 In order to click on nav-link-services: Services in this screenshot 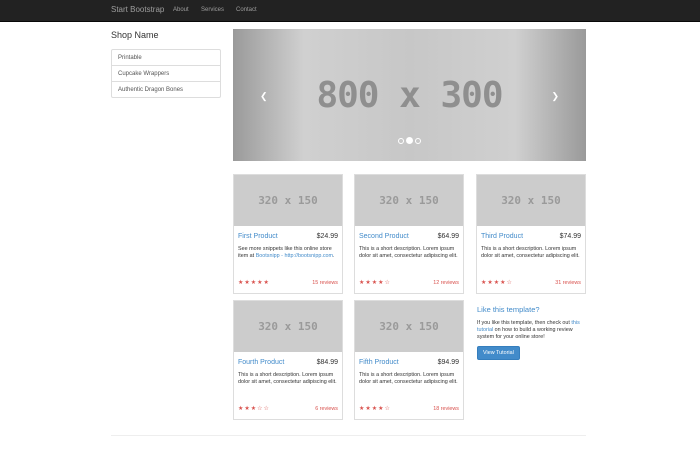, I will do `click(212, 10)`.